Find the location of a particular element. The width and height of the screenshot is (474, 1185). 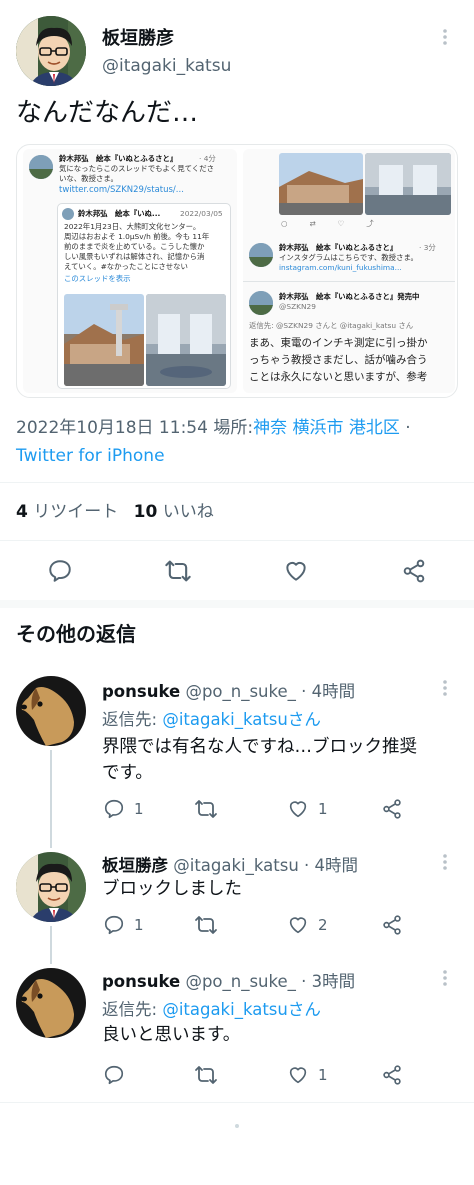

embed-quote-line: えていく。#なかったことにさせない is located at coordinates (126, 266).